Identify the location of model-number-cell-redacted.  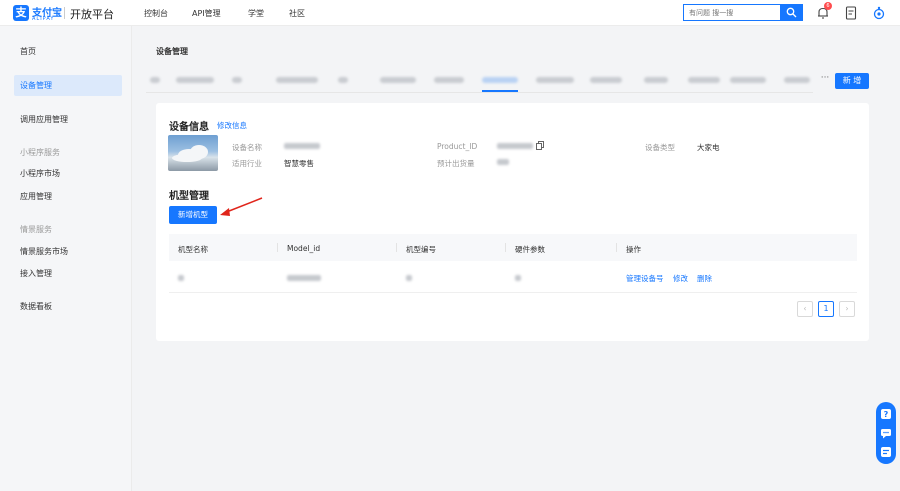
(409, 278).